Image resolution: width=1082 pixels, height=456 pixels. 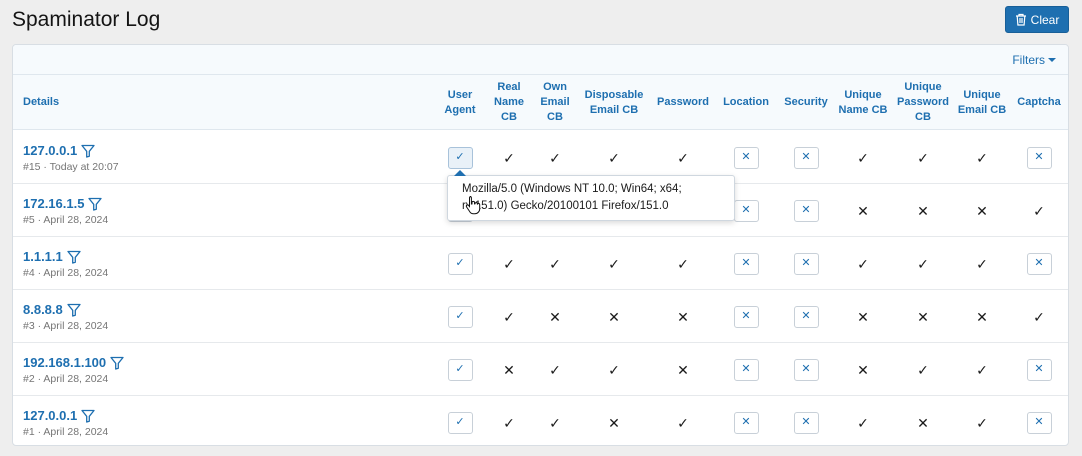 I want to click on ip-cell: 1.1.1.1, so click(x=52, y=256).